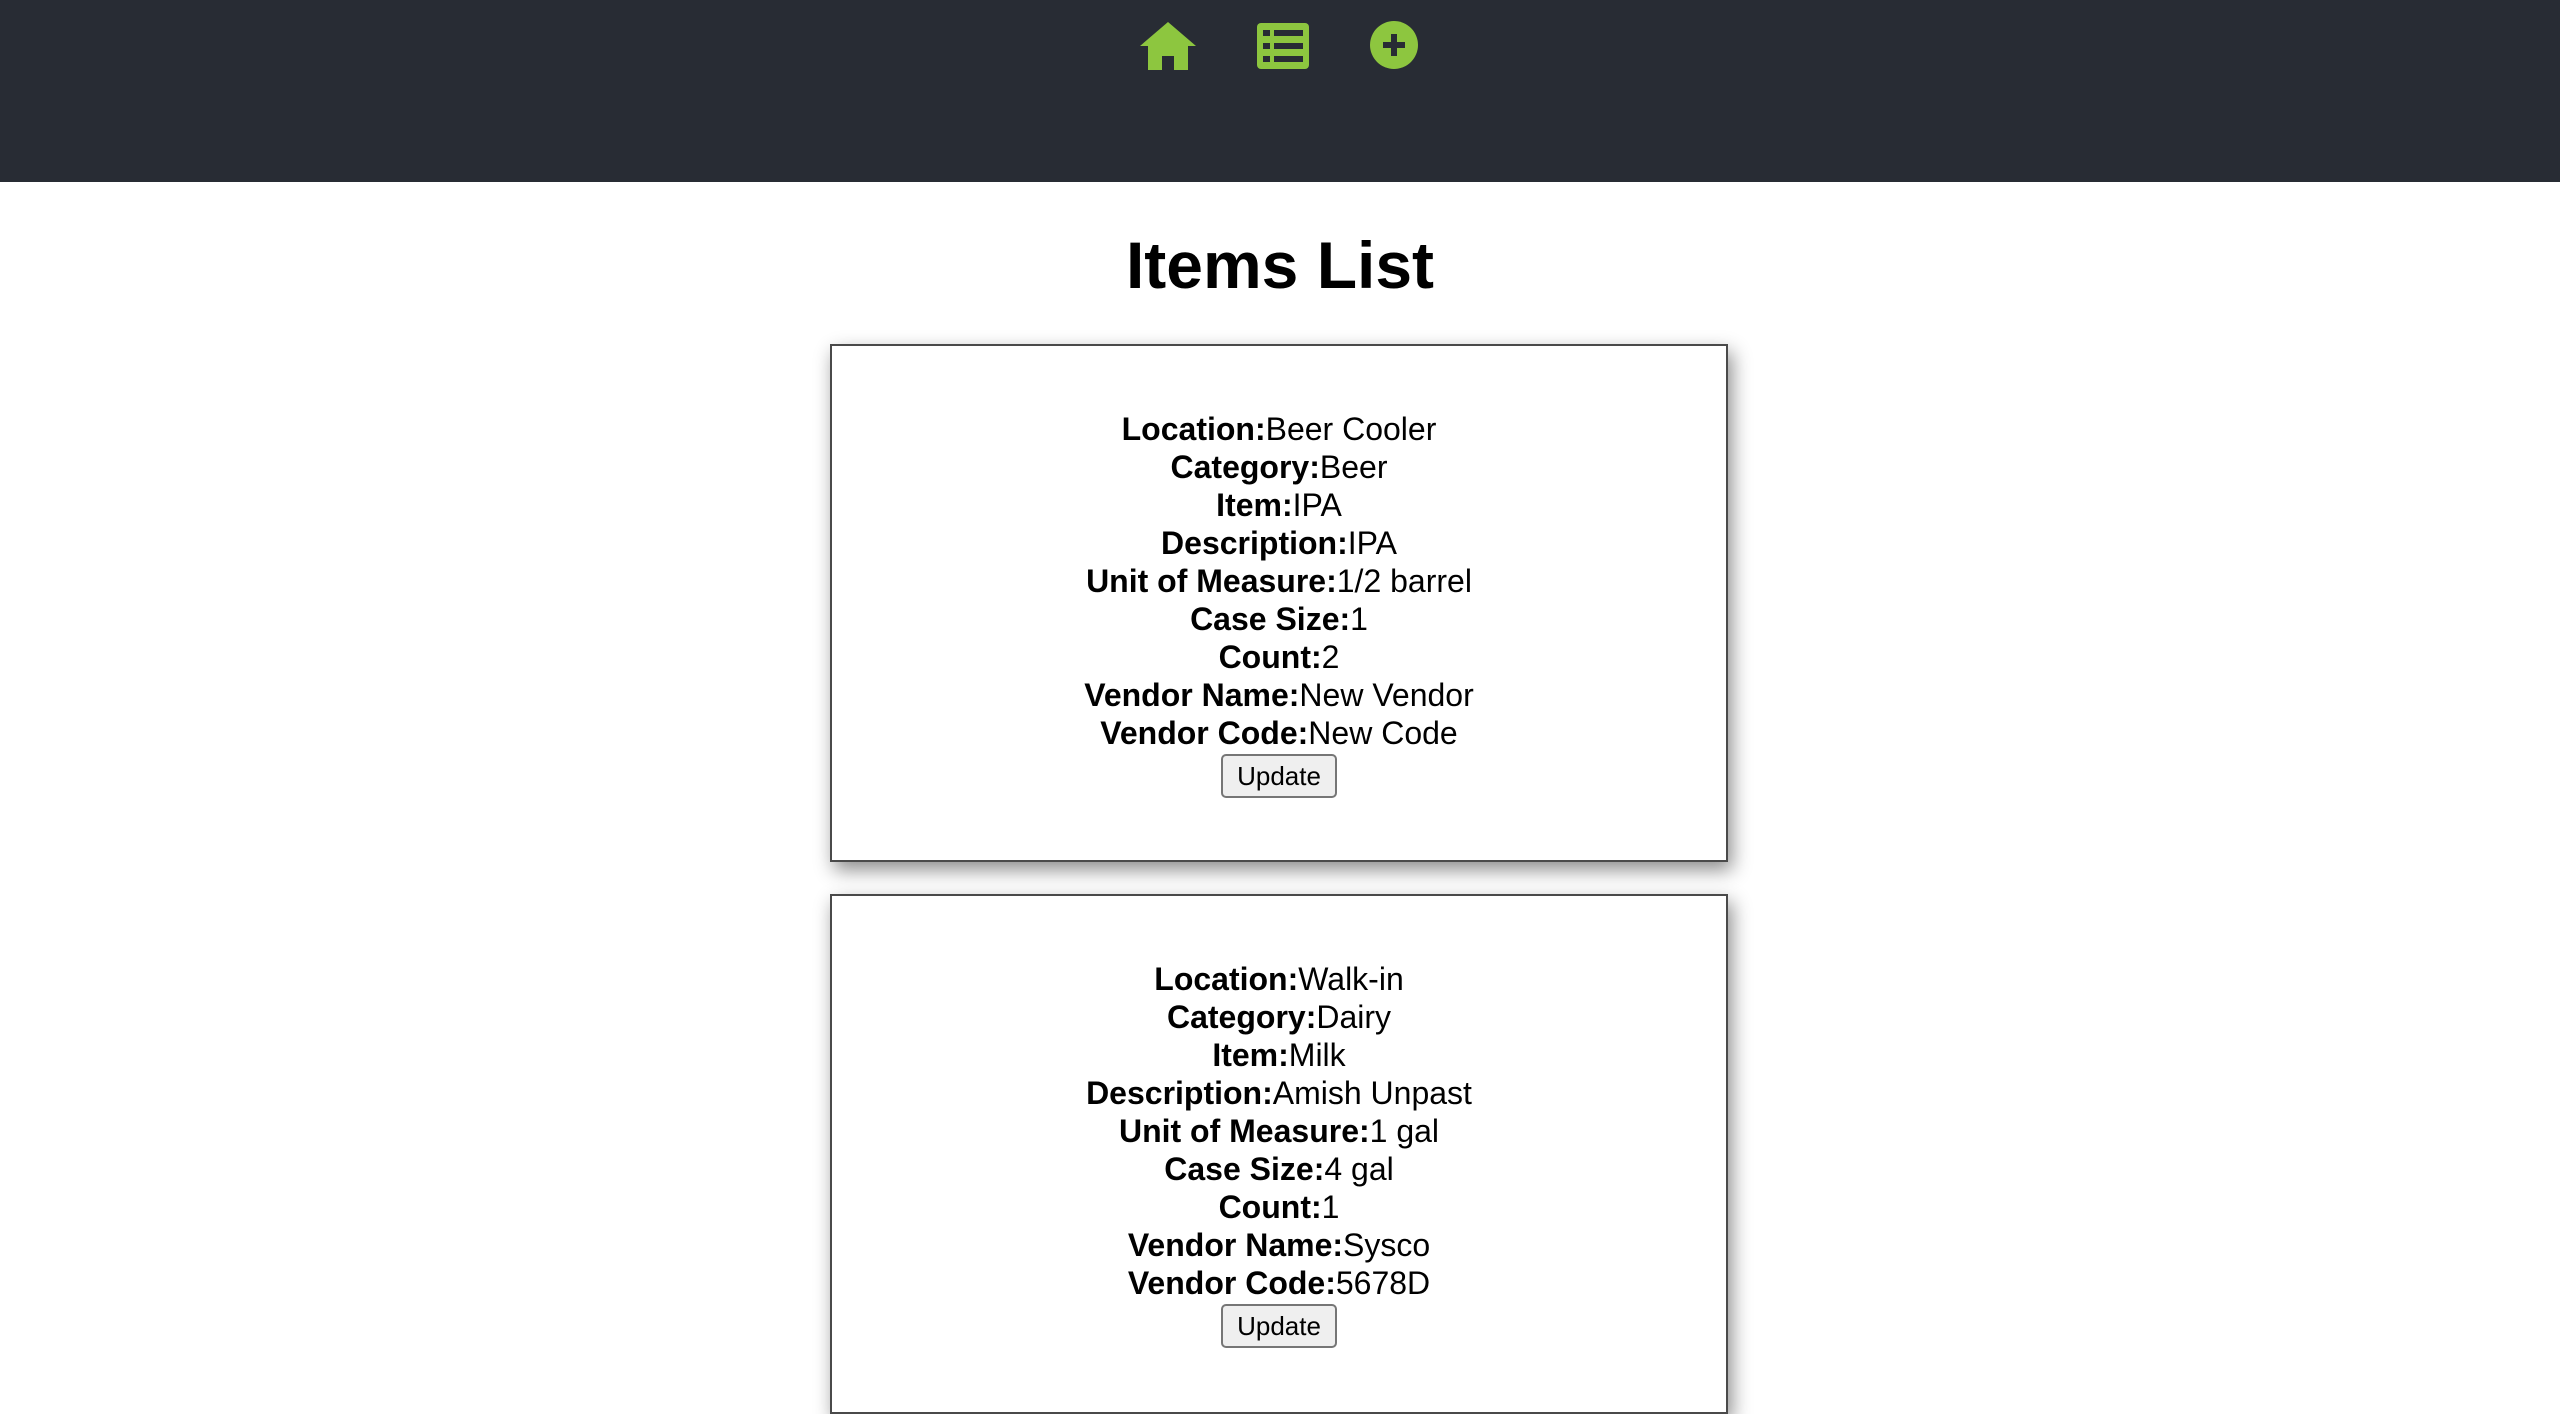 This screenshot has width=2560, height=1414. I want to click on nav-list-link, so click(1283, 46).